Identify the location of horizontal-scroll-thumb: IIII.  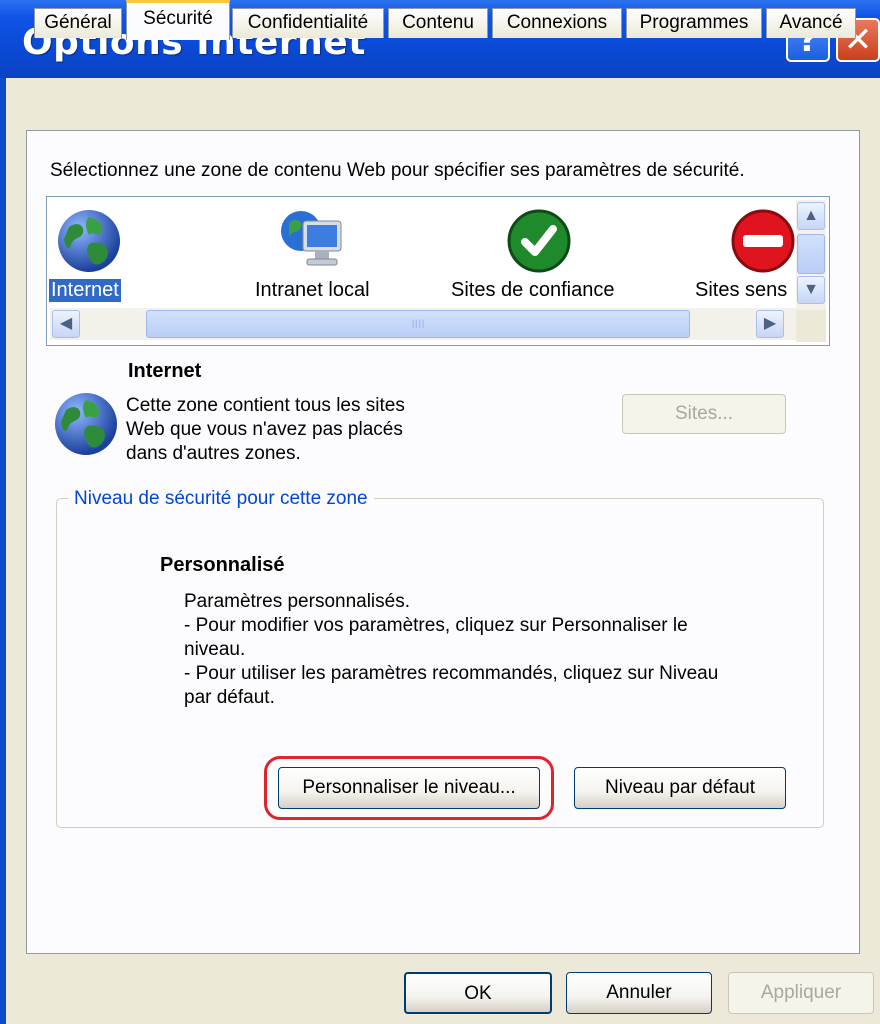
(418, 324).